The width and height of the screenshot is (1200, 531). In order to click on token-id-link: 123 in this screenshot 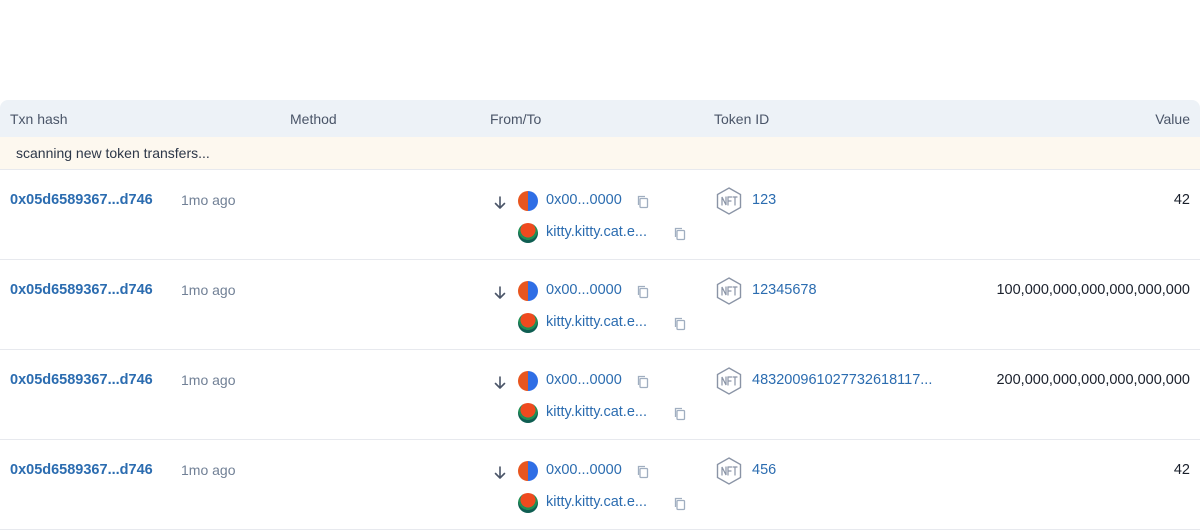, I will do `click(764, 200)`.